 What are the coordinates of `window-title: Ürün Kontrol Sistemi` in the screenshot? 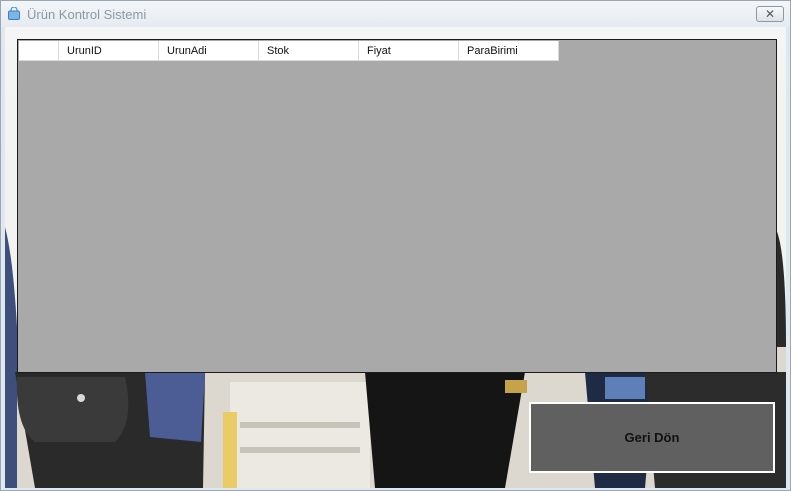 It's located at (87, 14).